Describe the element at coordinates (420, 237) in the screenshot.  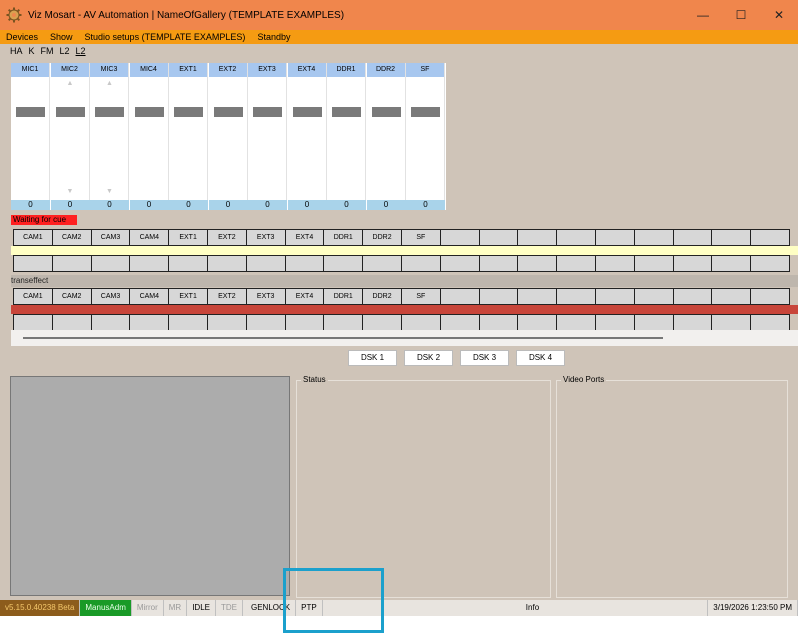
I see `bus-button: SF` at that location.